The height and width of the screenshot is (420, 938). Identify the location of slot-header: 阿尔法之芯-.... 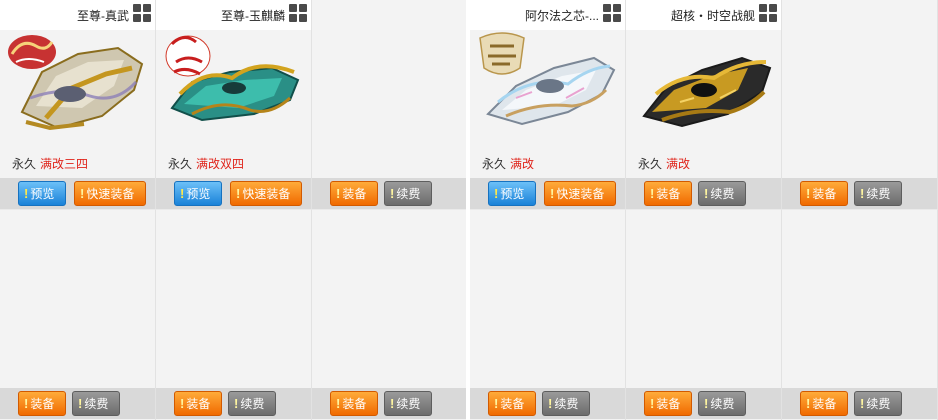
(547, 15).